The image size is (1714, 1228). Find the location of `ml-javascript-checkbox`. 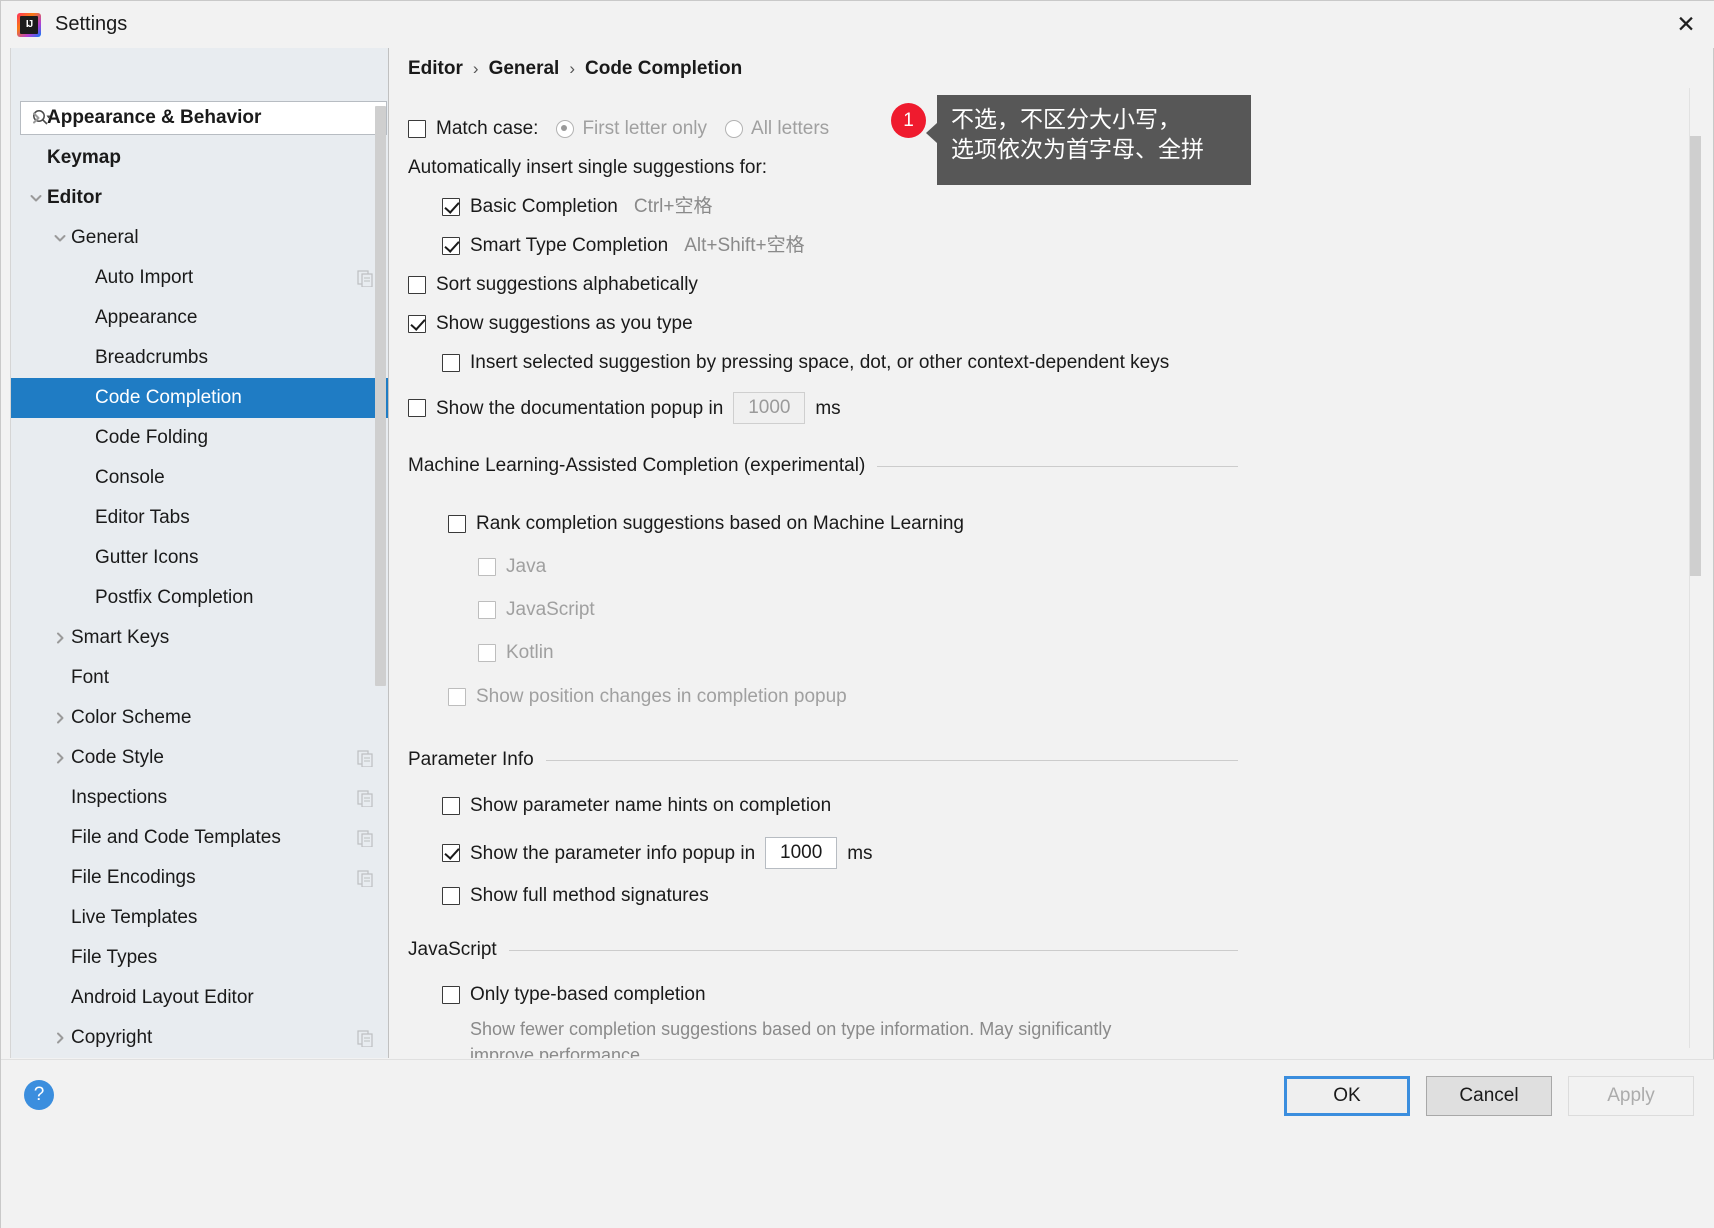

ml-javascript-checkbox is located at coordinates (487, 609).